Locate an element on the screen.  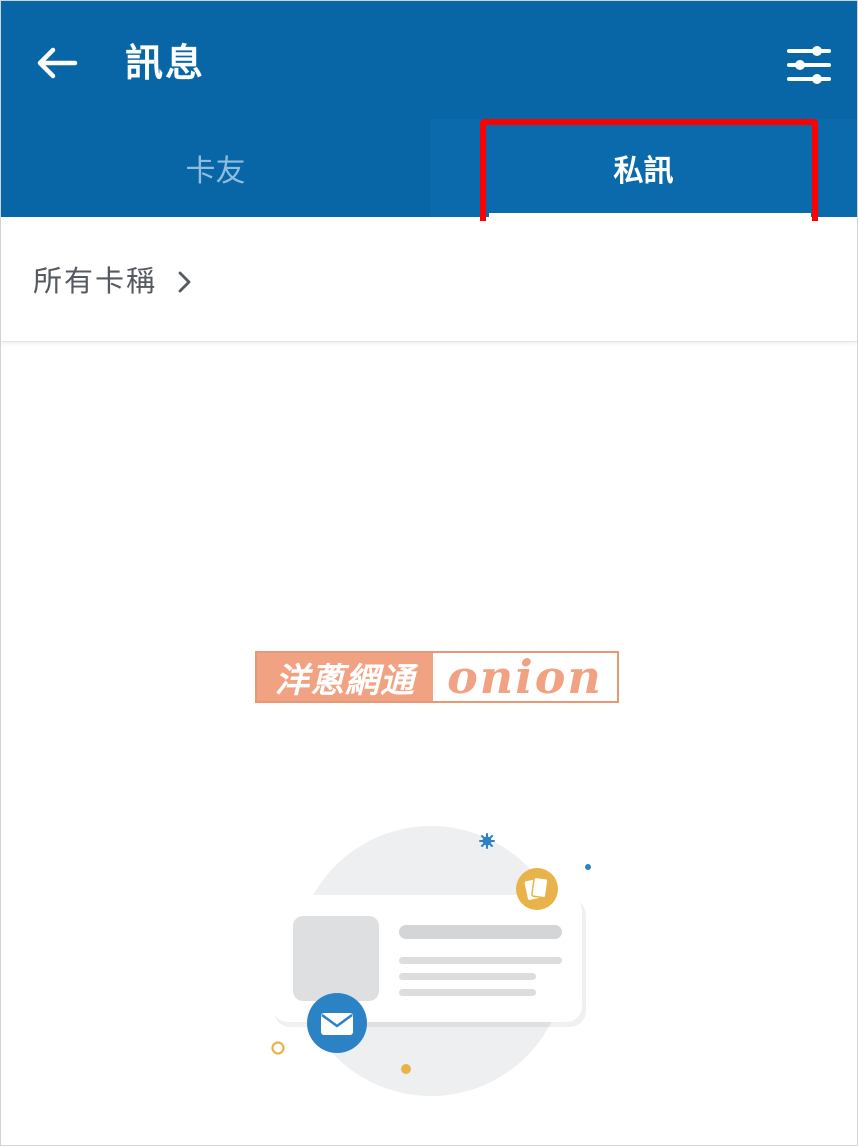
filter-settings-button is located at coordinates (809, 65).